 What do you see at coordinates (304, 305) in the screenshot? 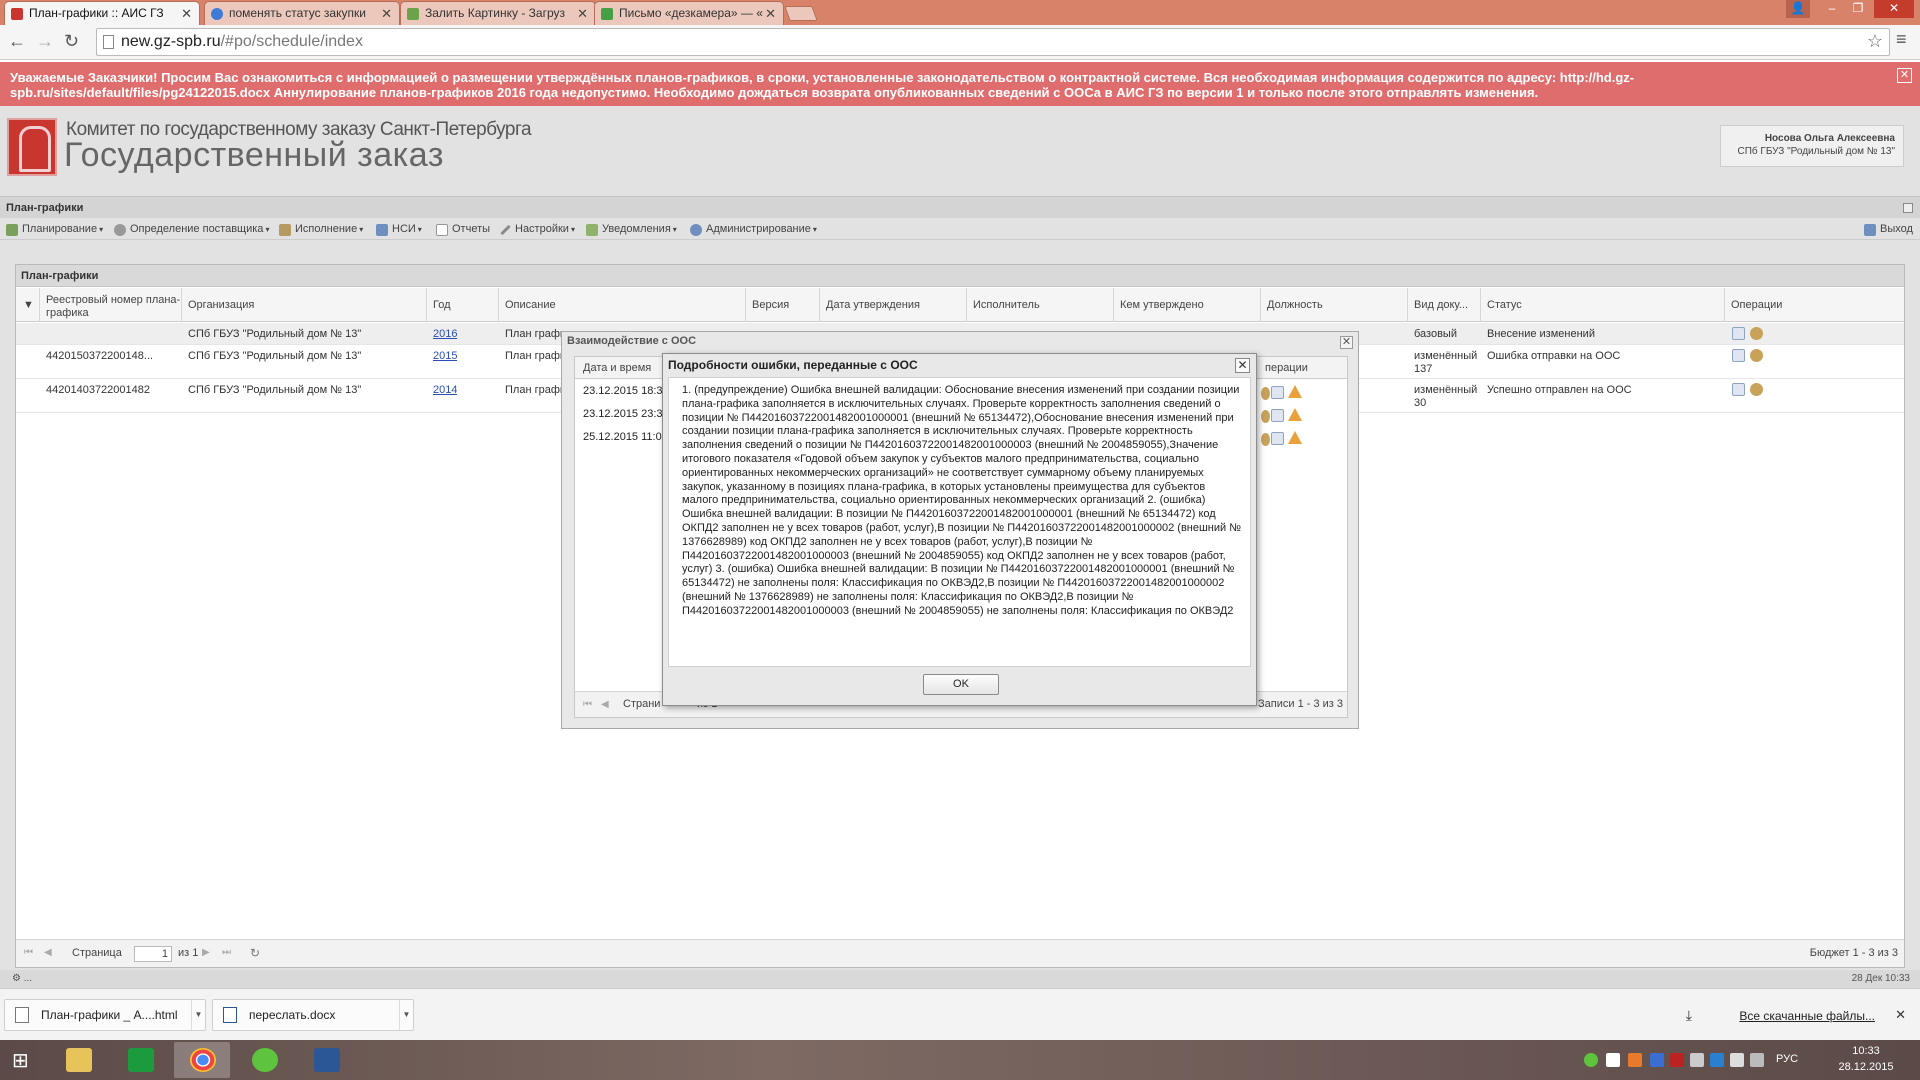
I see `col-organization: Организация` at bounding box center [304, 305].